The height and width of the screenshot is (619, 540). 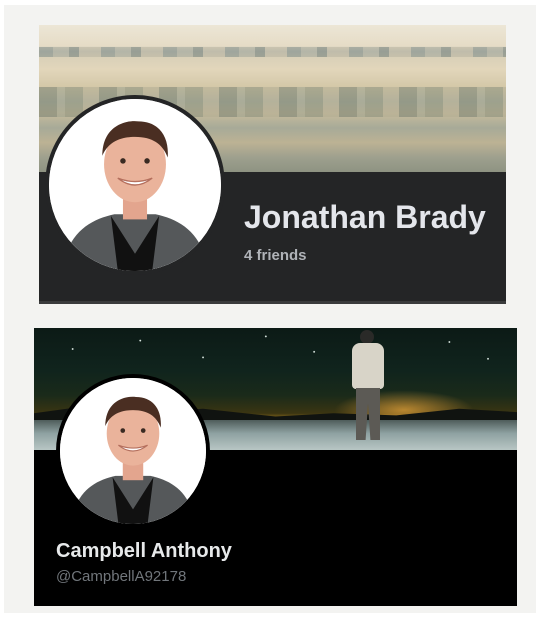 What do you see at coordinates (272, 302) in the screenshot?
I see `divider` at bounding box center [272, 302].